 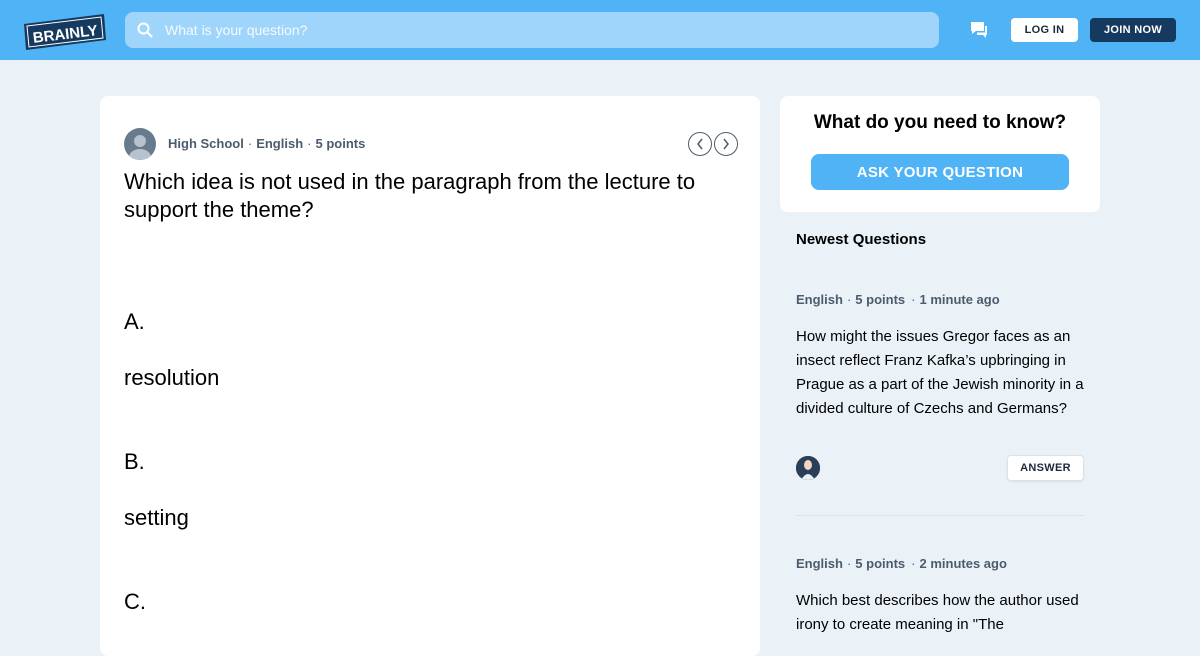 What do you see at coordinates (1044, 30) in the screenshot?
I see `login-button: LOG IN` at bounding box center [1044, 30].